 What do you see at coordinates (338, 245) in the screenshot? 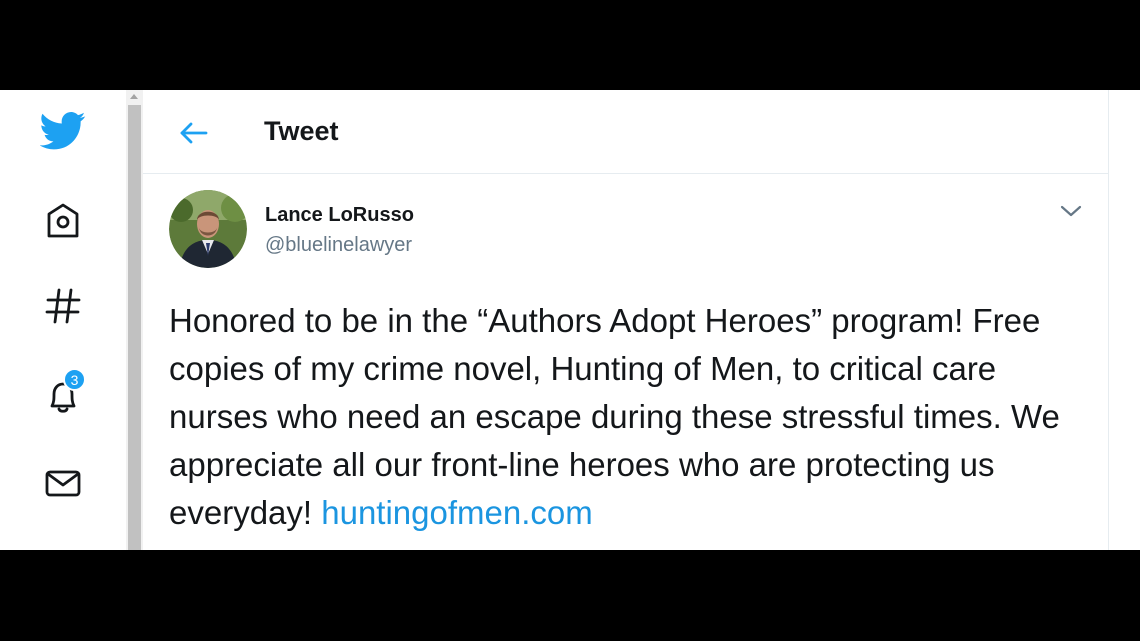
I see `author-handle: @bluelinelawyer` at bounding box center [338, 245].